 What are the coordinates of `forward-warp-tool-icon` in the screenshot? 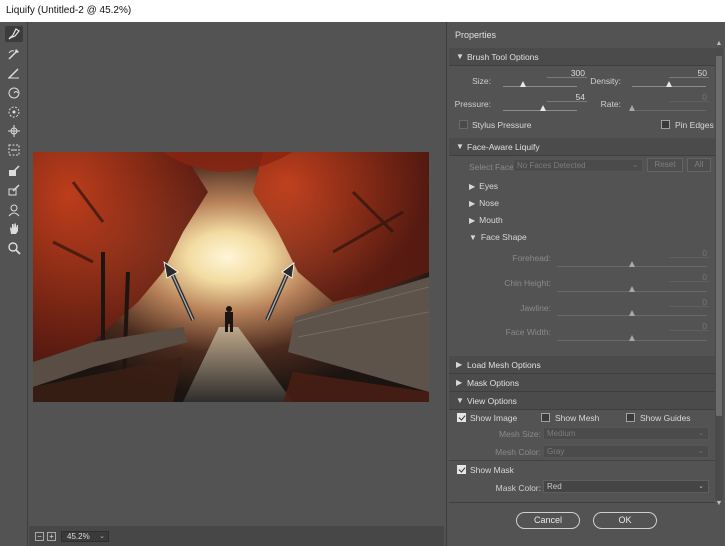 It's located at (14, 34).